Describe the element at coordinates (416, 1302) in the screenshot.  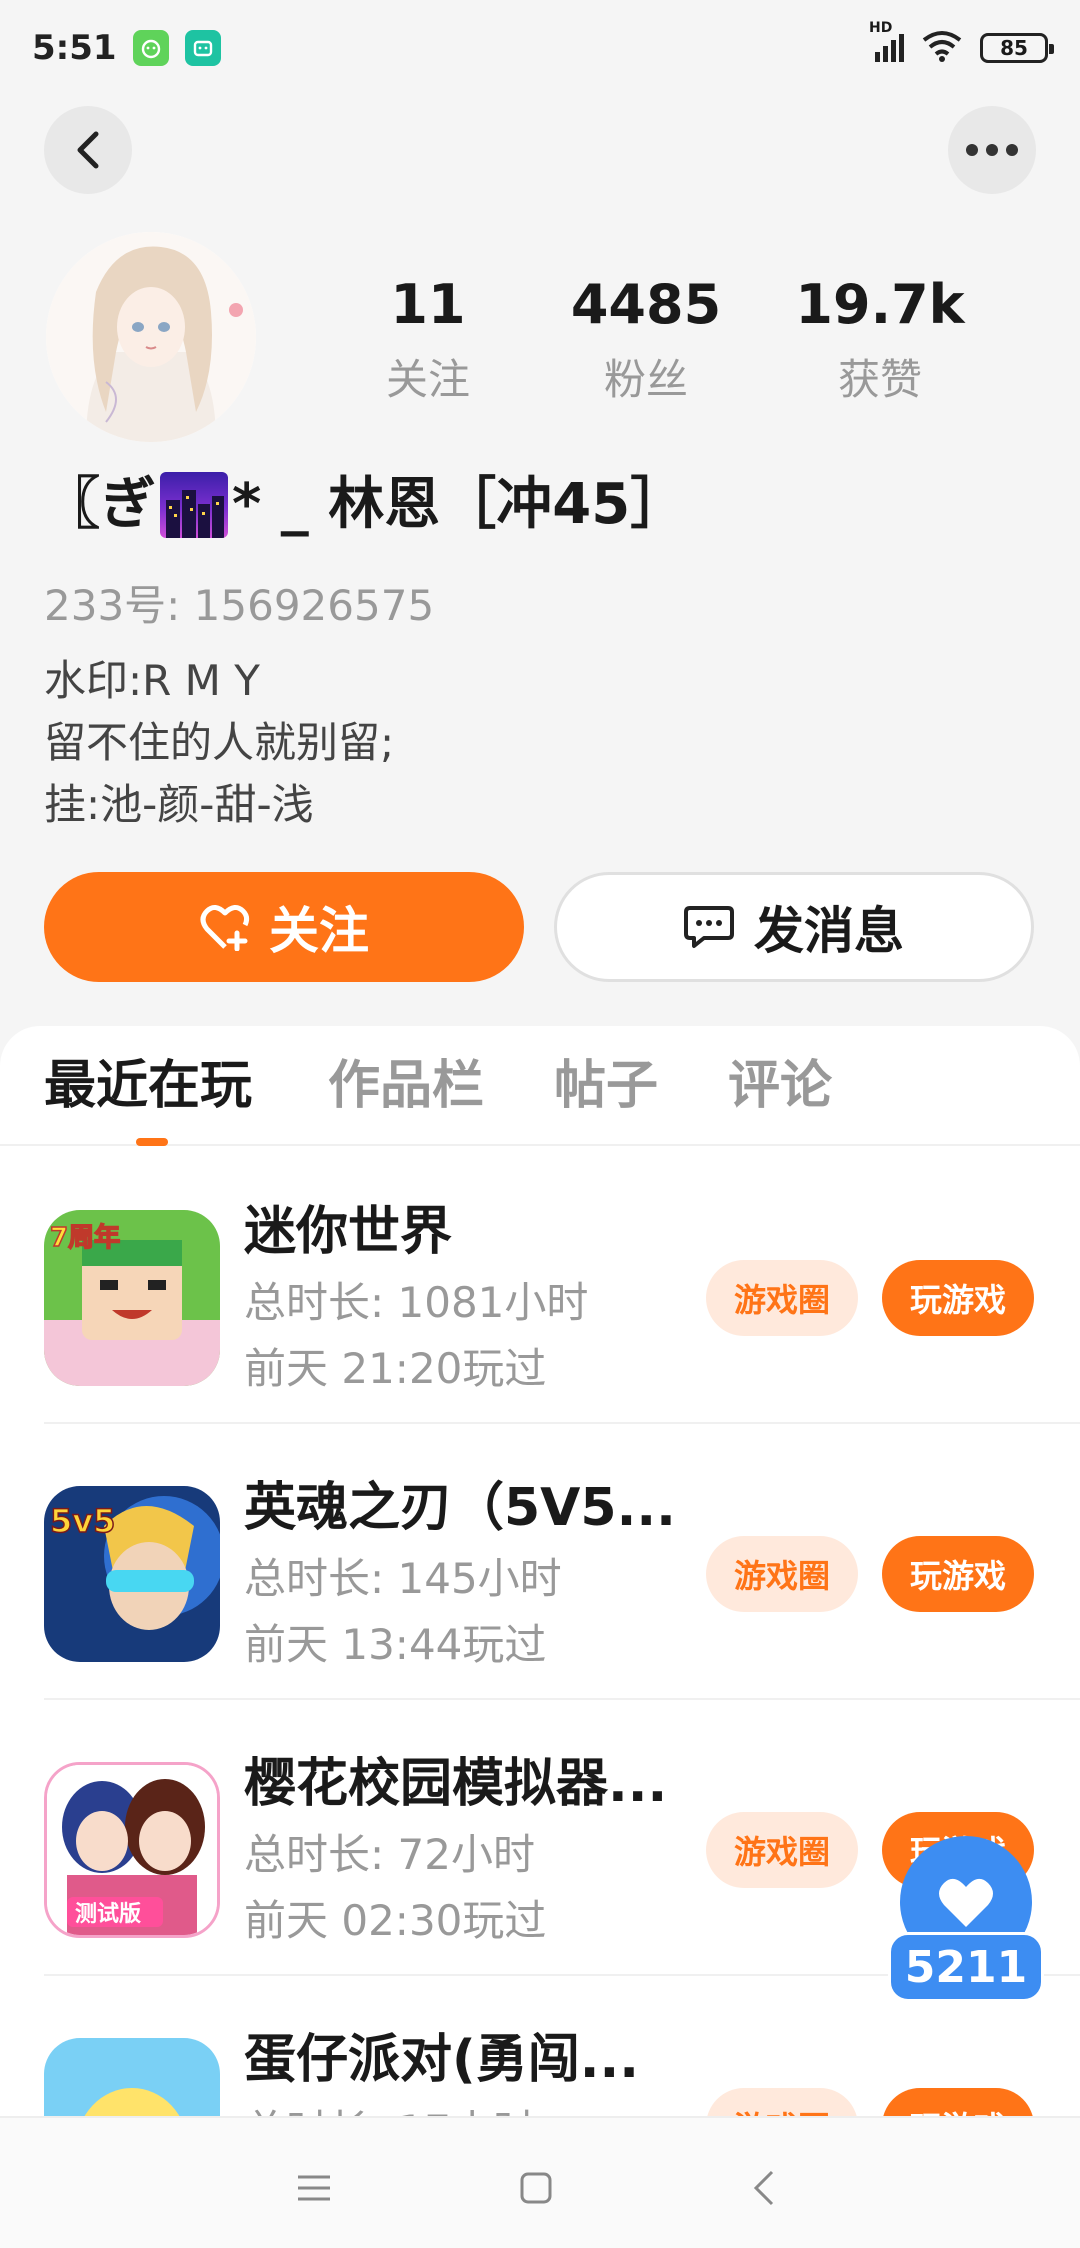
I see `game-duration: 总时长: 1081小时` at that location.